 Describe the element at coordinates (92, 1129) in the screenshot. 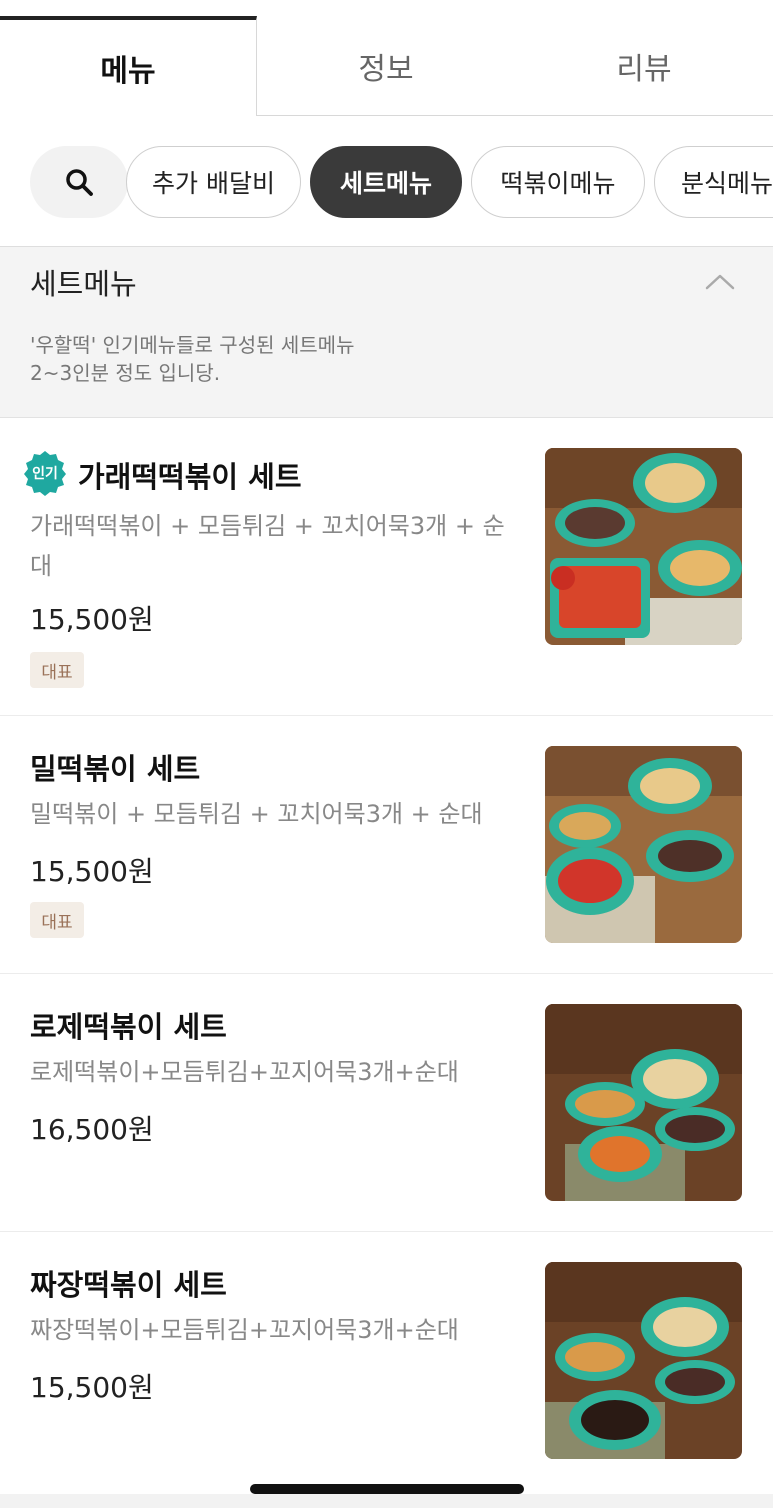

I see `menu-item-price: 16,500원` at that location.